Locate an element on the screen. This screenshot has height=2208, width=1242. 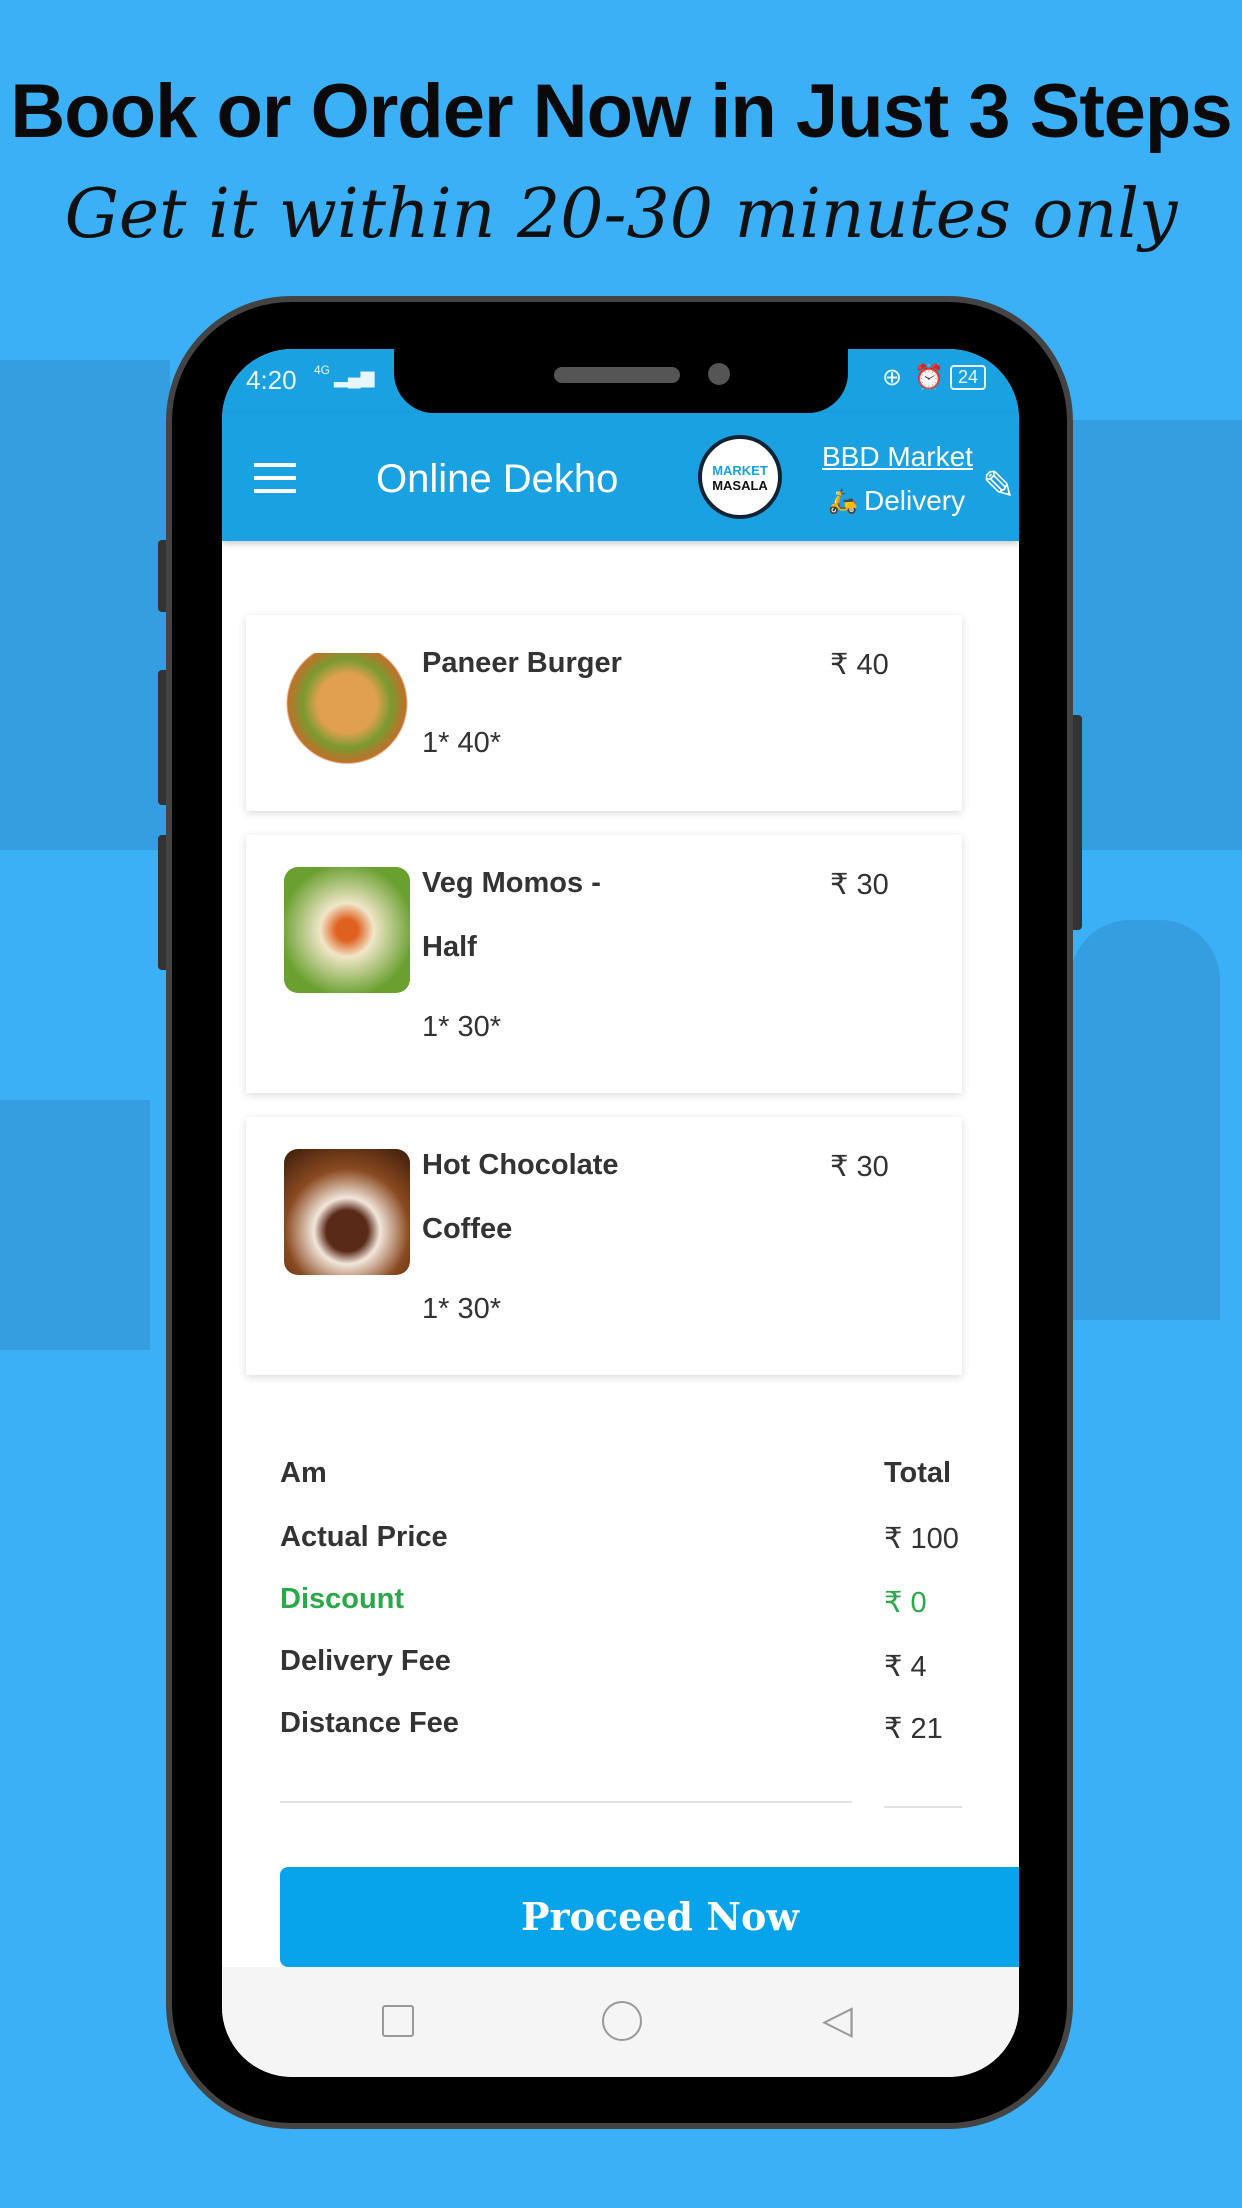
delivery-person-illustration is located at coordinates (1145, 1120).